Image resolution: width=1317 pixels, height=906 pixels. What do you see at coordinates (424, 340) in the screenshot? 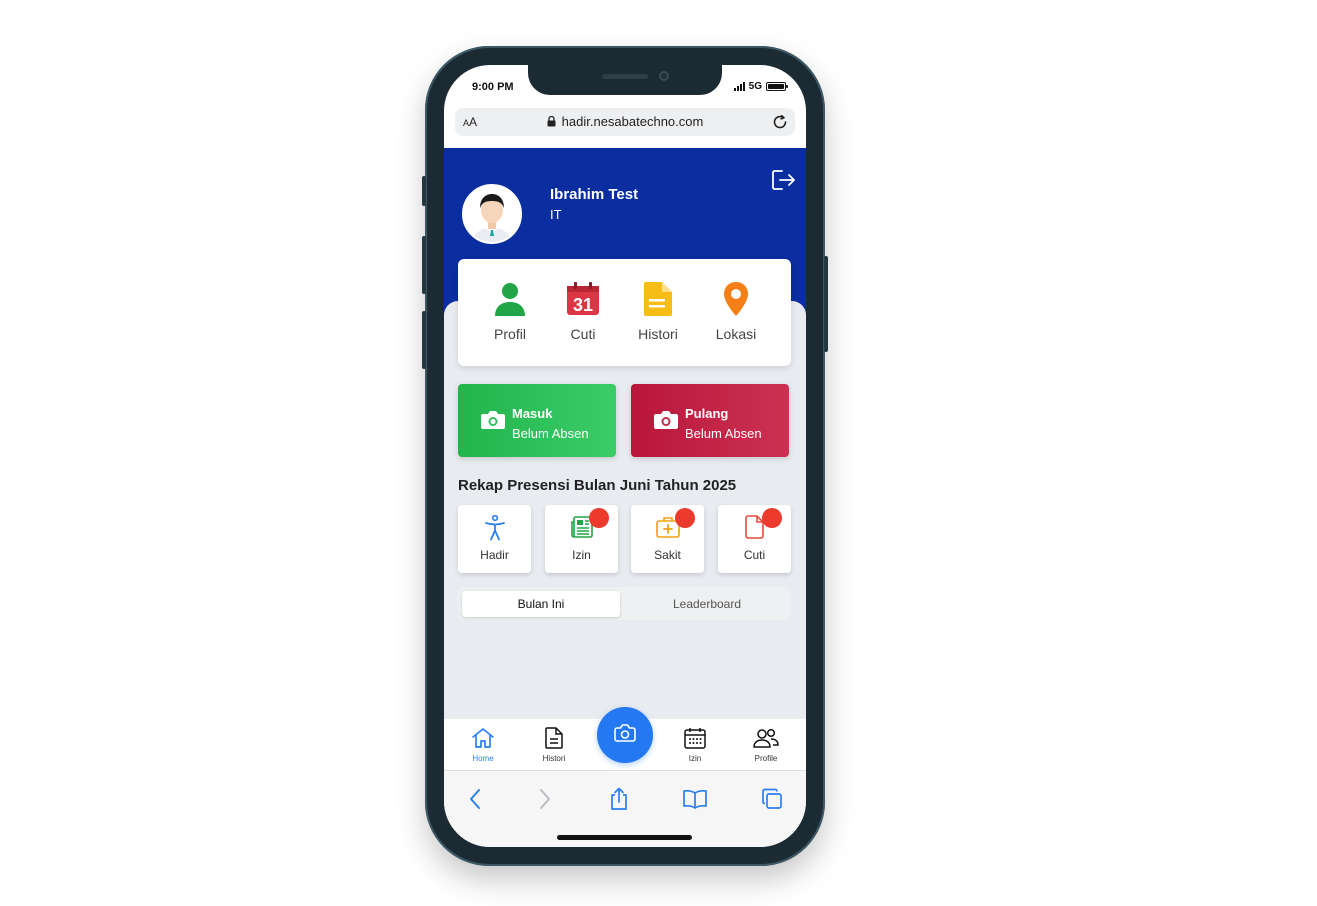
I see `phone-volume-down` at bounding box center [424, 340].